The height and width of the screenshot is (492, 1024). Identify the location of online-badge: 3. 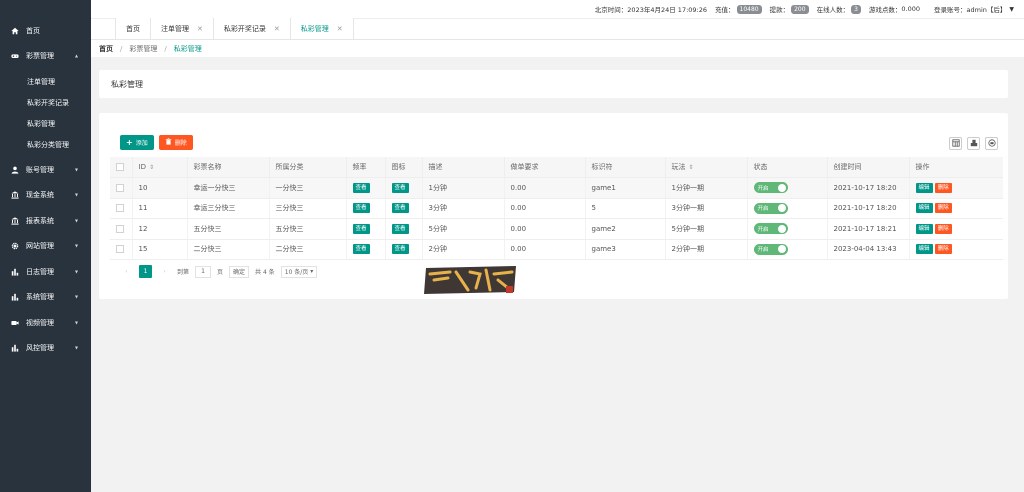
(856, 9).